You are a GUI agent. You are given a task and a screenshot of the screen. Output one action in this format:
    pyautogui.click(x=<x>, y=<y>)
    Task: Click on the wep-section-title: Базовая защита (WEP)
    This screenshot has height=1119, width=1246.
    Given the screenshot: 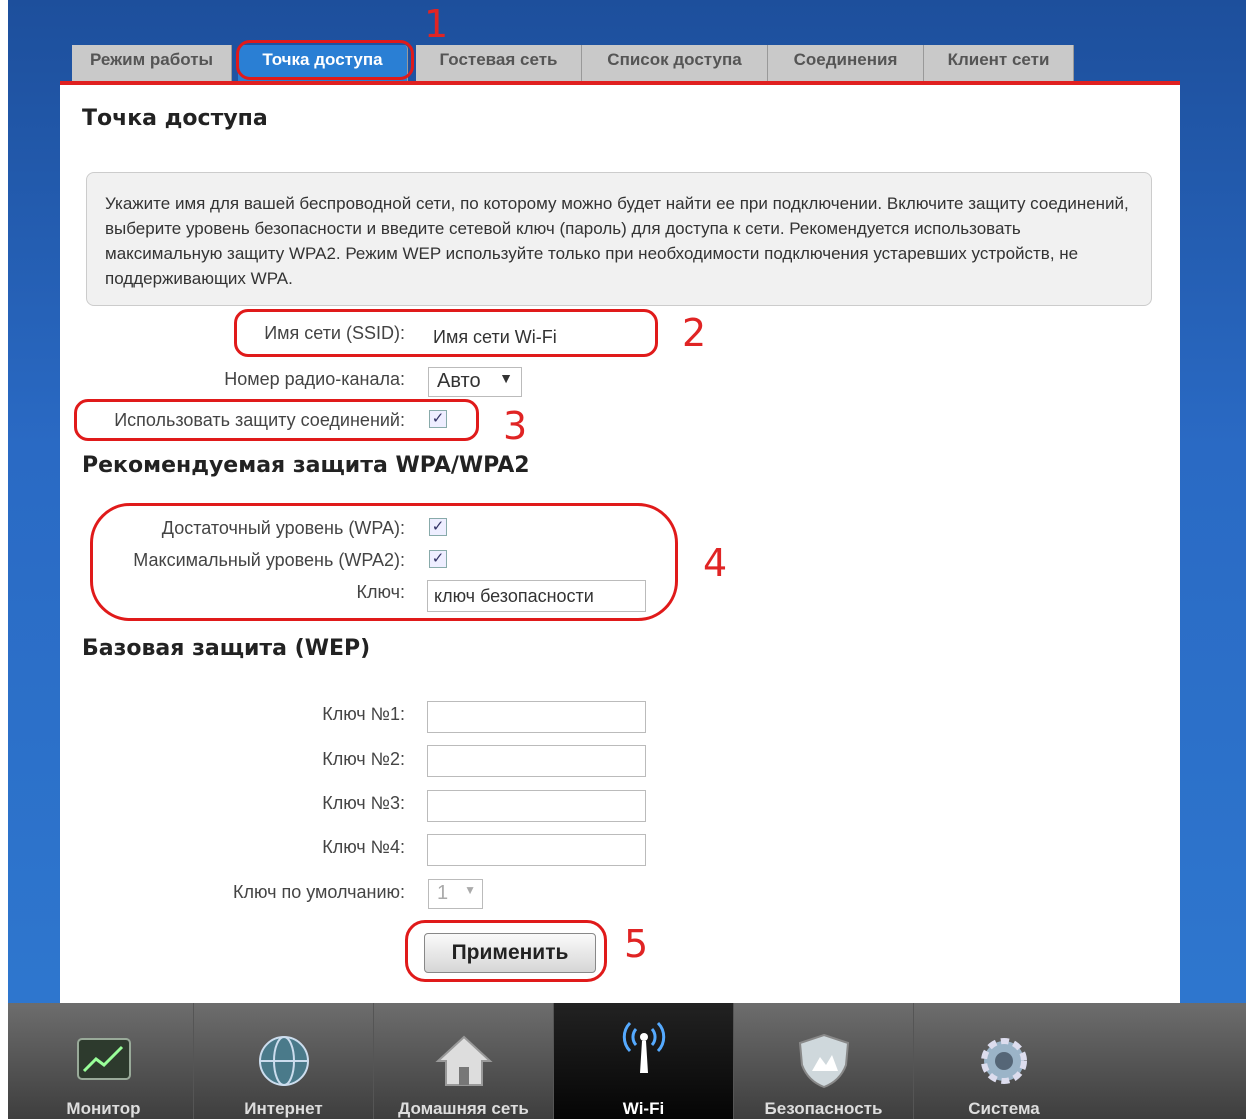 What is the action you would take?
    pyautogui.click(x=226, y=648)
    